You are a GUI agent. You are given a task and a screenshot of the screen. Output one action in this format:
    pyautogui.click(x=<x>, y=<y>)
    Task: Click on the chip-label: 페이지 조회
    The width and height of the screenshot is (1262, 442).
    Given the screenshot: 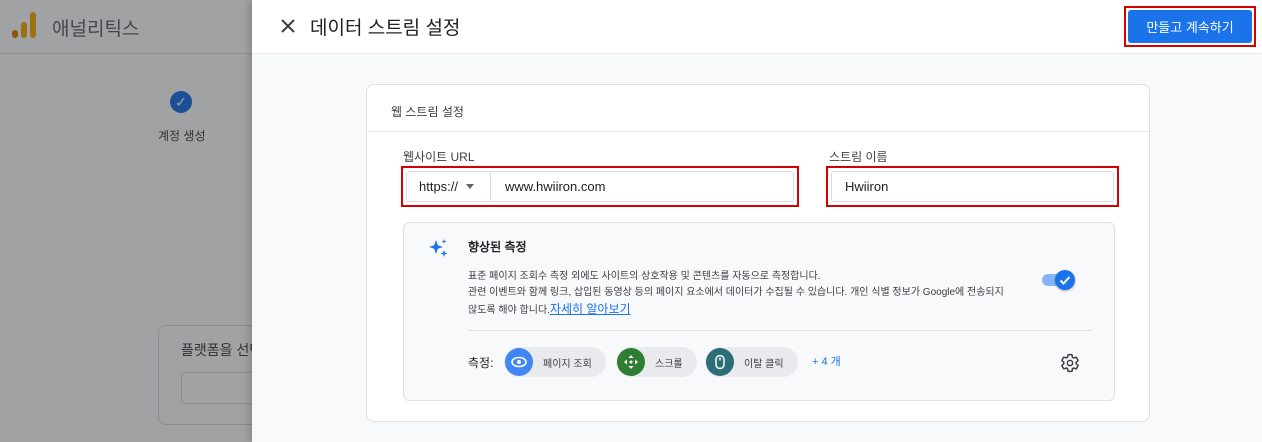 What is the action you would take?
    pyautogui.click(x=567, y=364)
    